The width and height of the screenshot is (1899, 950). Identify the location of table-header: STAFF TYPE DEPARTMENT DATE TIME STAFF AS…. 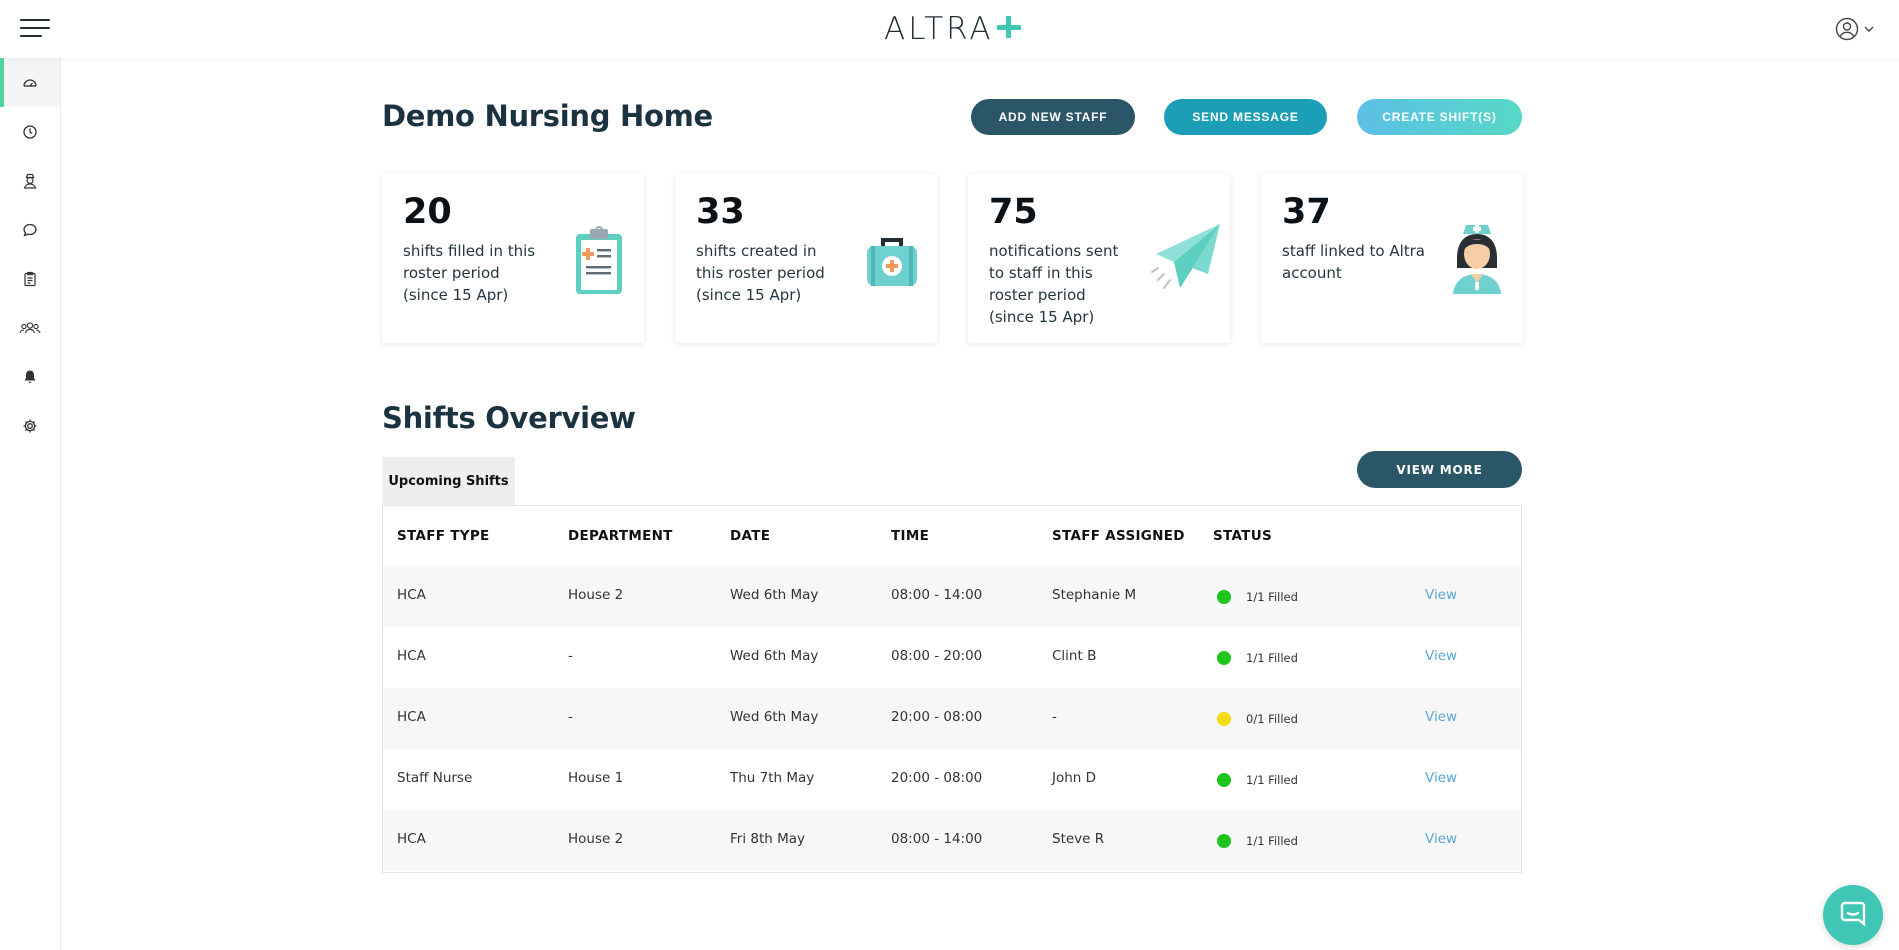
(952, 536).